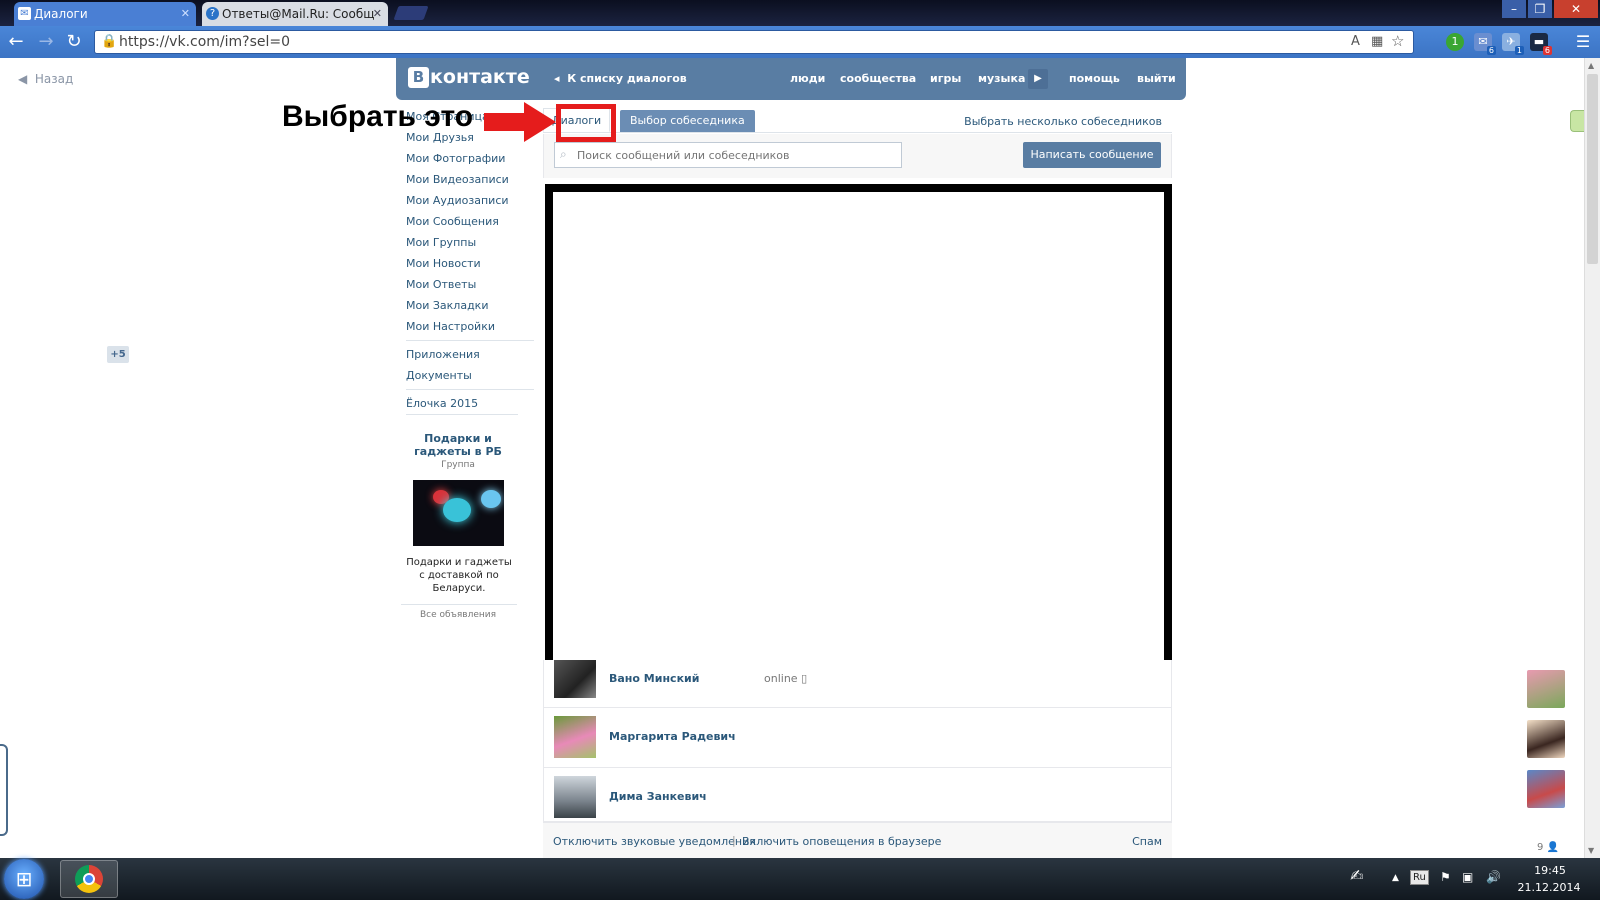 The width and height of the screenshot is (1600, 900). What do you see at coordinates (441, 284) in the screenshot?
I see `menu-my-answers: Мои Ответы` at bounding box center [441, 284].